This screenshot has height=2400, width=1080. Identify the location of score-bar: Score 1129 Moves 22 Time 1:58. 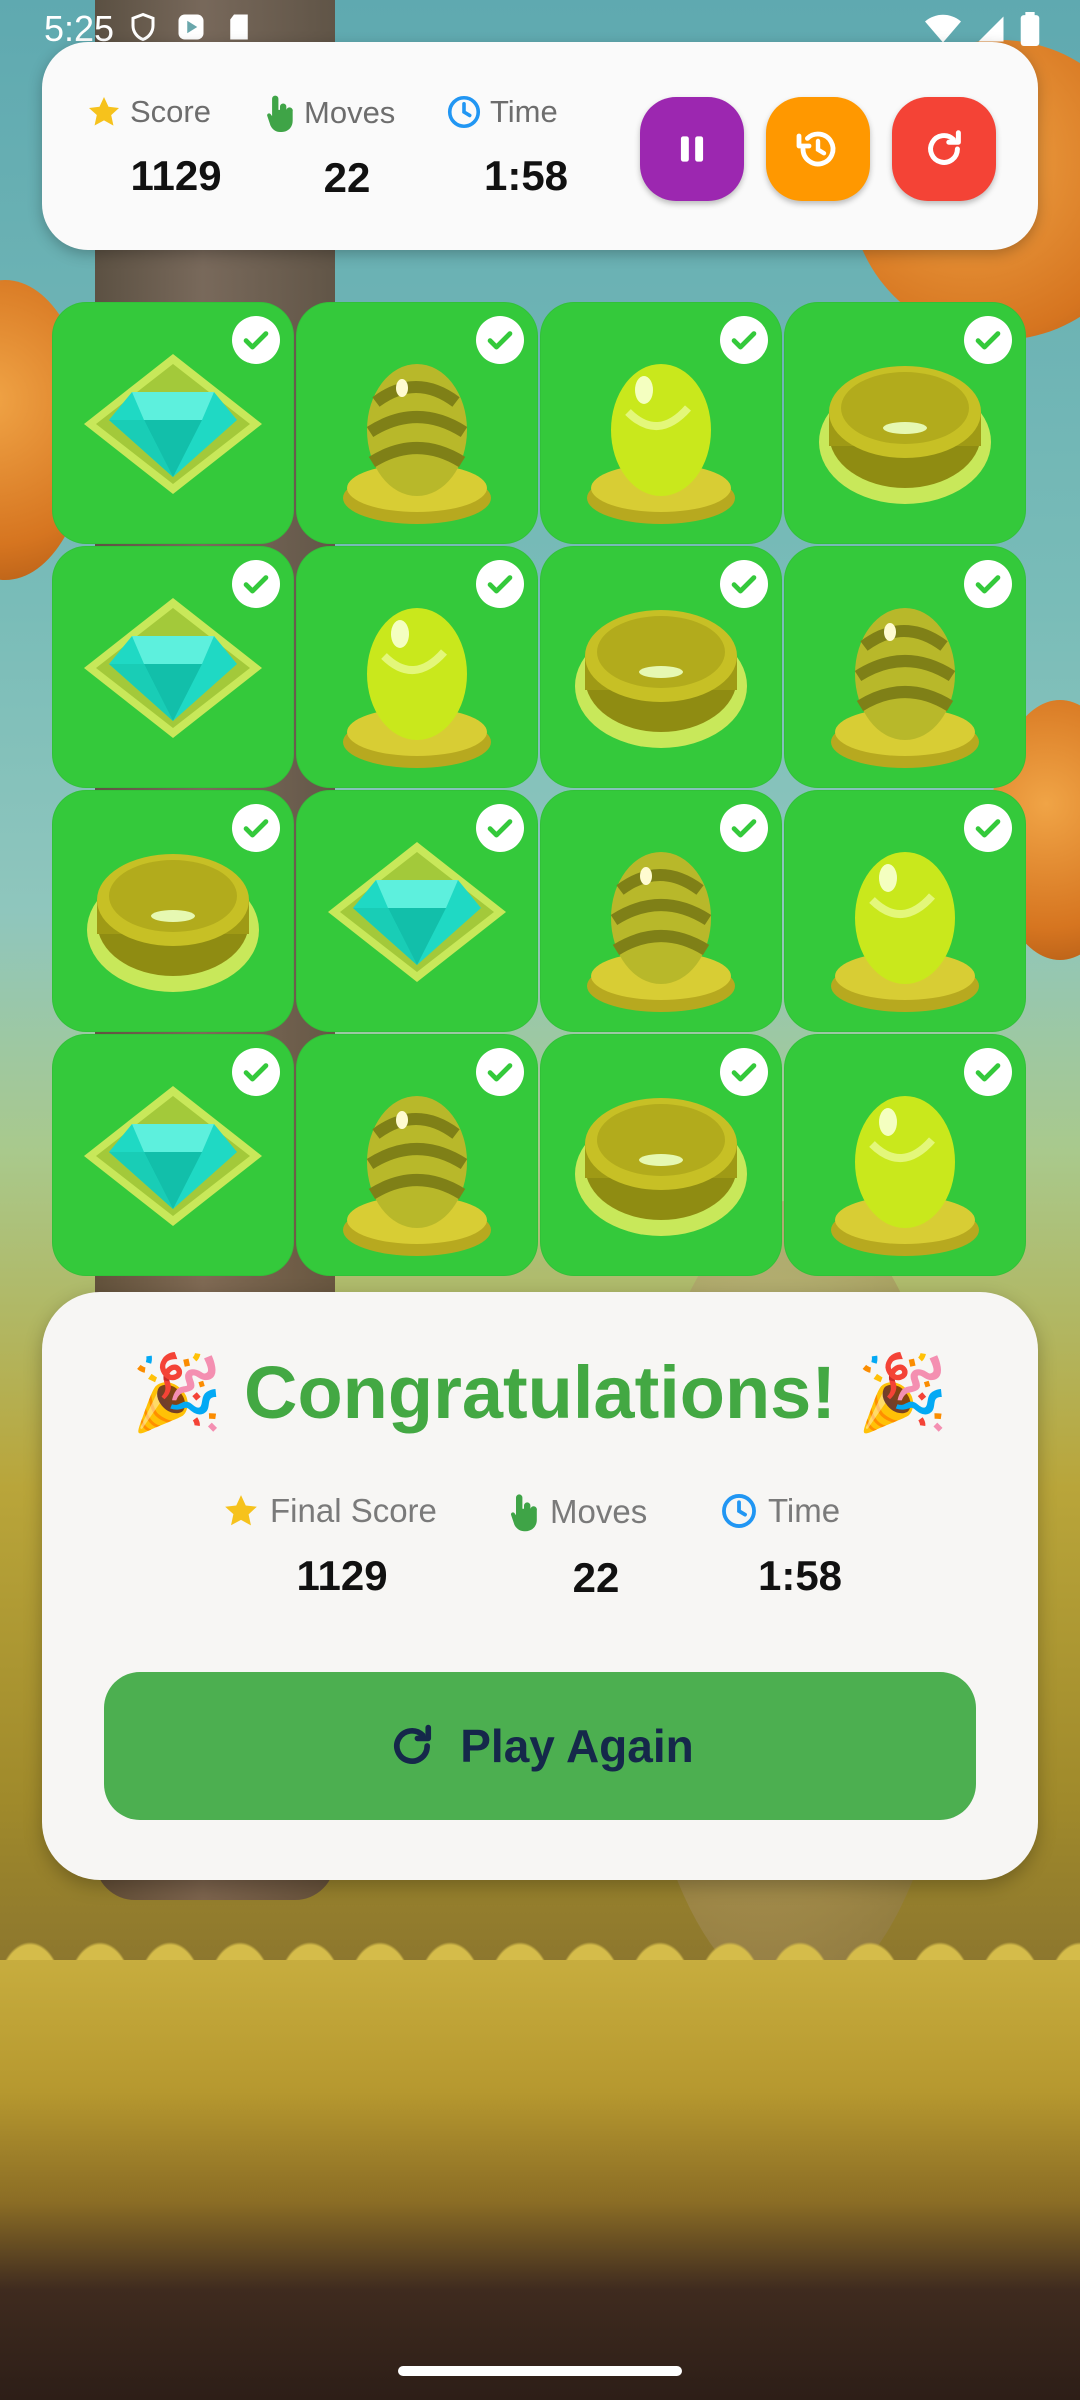
(540, 146).